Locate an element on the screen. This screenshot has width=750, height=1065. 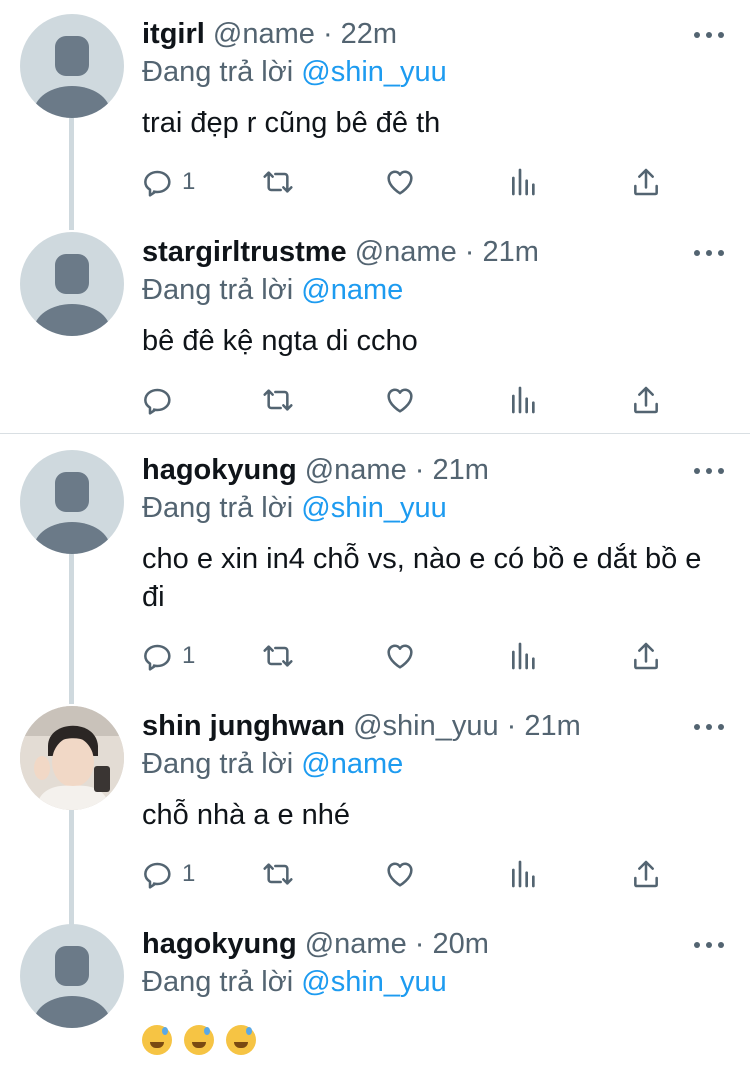
handle-time: @name · 20m is located at coordinates (396, 944).